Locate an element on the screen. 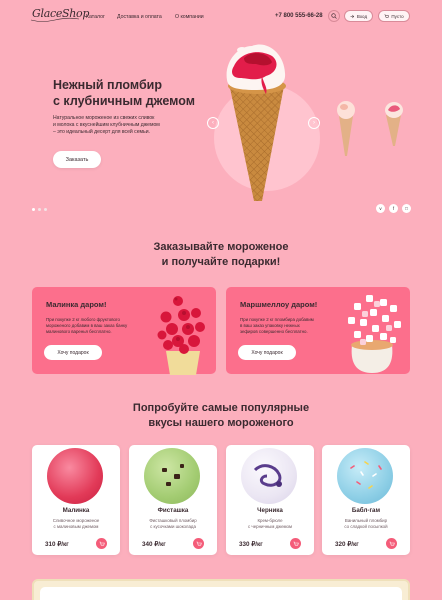 Image resolution: width=442 pixels, height=600 pixels. cart-label: Пусто is located at coordinates (397, 16).